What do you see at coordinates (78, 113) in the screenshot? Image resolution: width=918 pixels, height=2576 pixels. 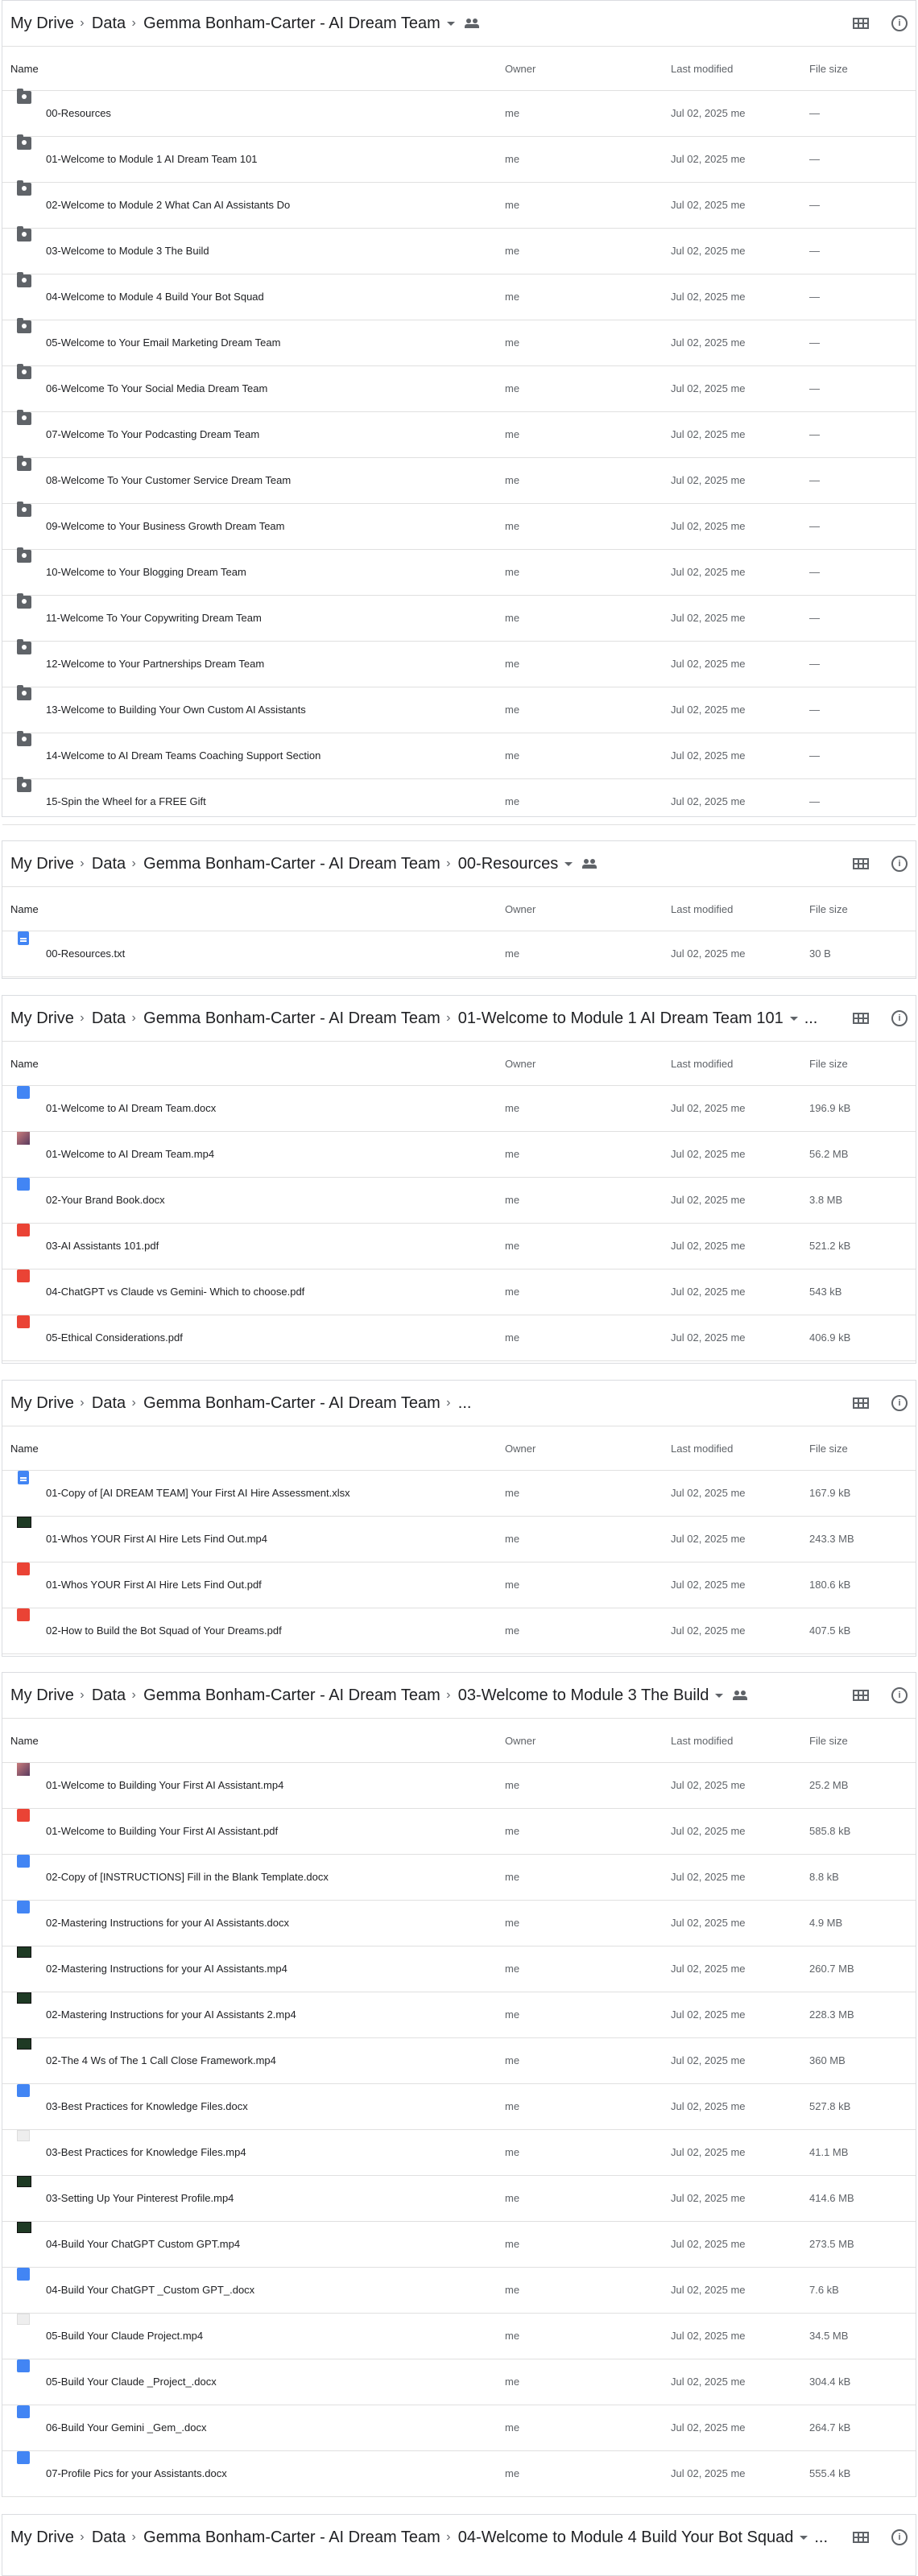 I see `file-name: 00-Resources` at bounding box center [78, 113].